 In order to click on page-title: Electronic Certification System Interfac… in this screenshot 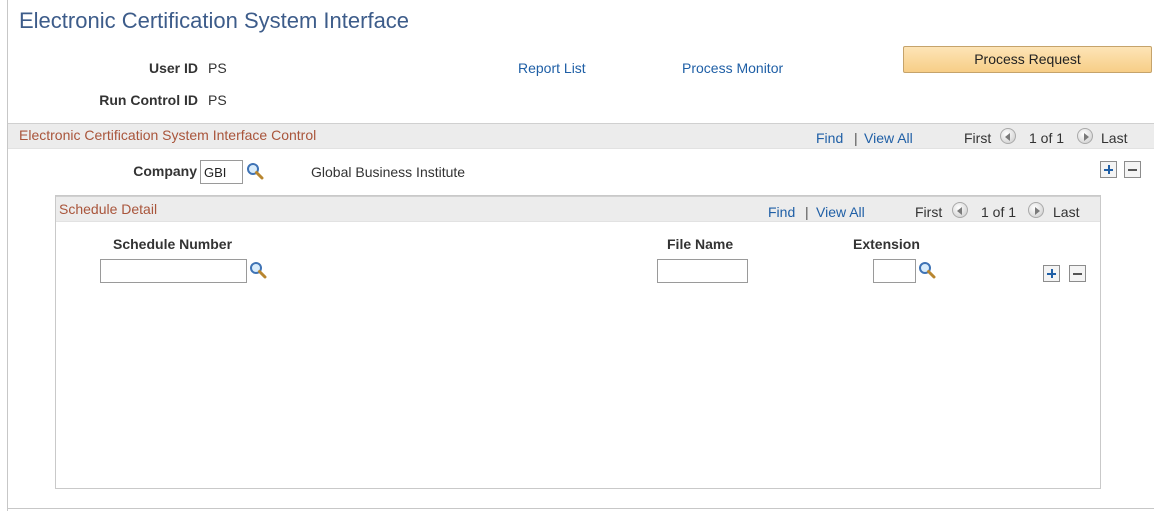, I will do `click(214, 20)`.